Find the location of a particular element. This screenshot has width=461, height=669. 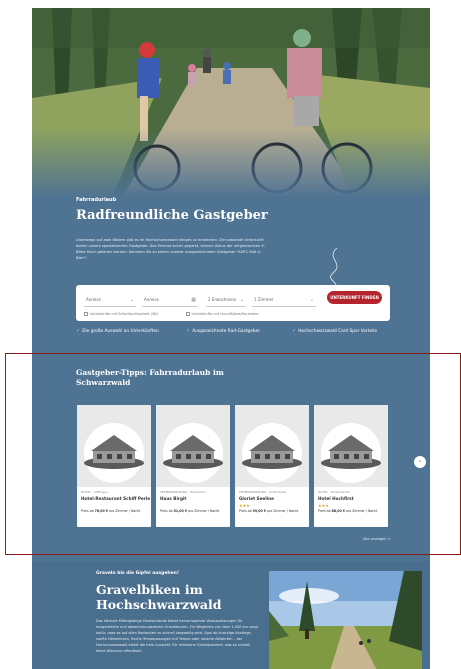

departure-field: Anreise ▦ is located at coordinates (170, 300).